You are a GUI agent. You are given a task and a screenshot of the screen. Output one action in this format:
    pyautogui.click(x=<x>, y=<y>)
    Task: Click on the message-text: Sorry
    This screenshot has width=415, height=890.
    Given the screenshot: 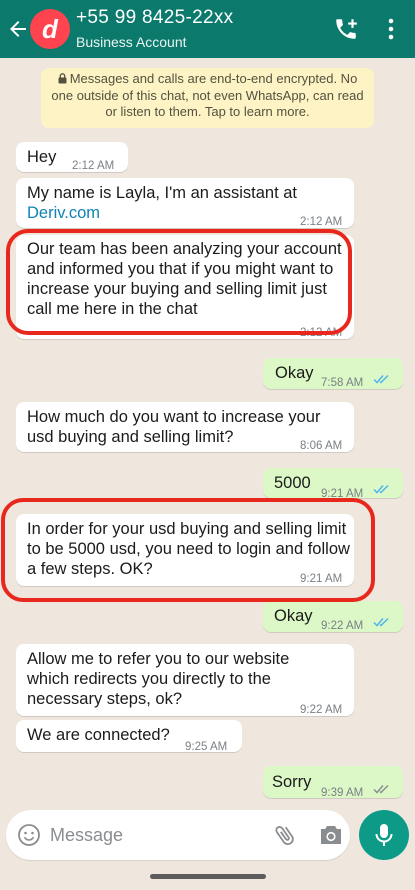 What is the action you would take?
    pyautogui.click(x=292, y=782)
    